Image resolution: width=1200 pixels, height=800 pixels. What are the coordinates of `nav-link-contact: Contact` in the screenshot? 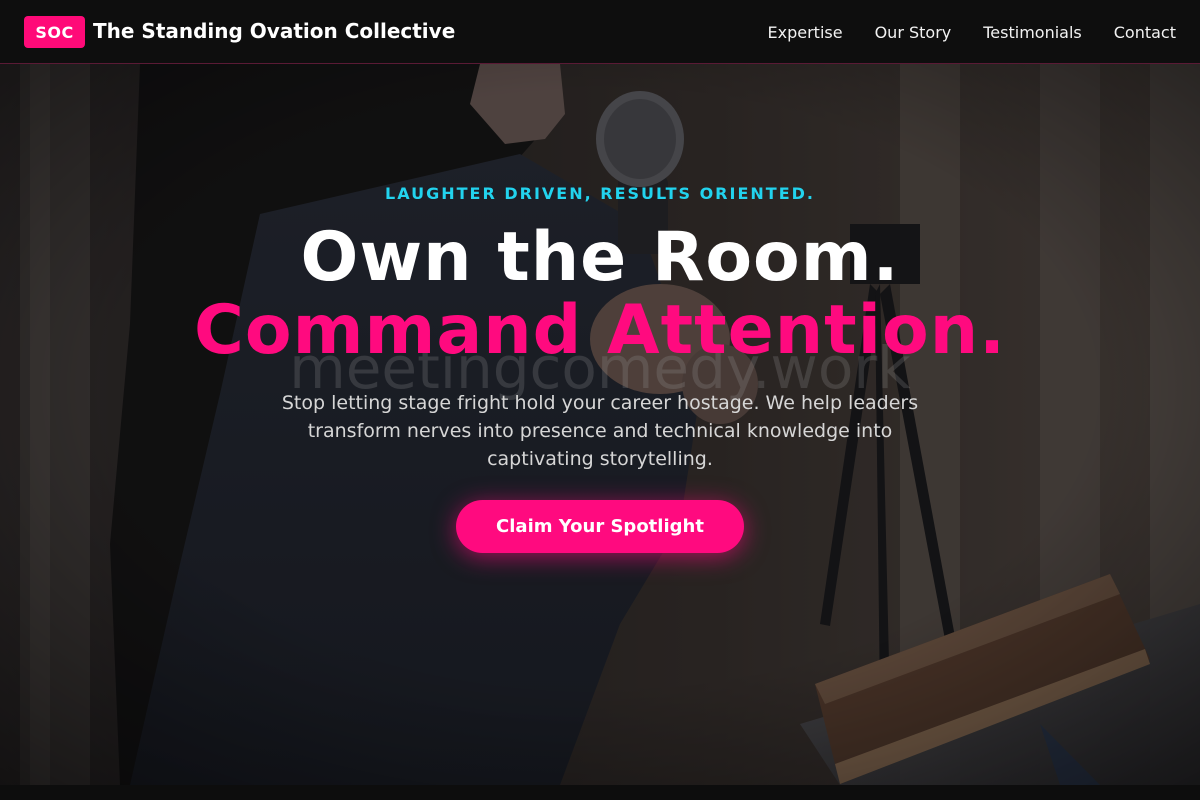 It's located at (1145, 32).